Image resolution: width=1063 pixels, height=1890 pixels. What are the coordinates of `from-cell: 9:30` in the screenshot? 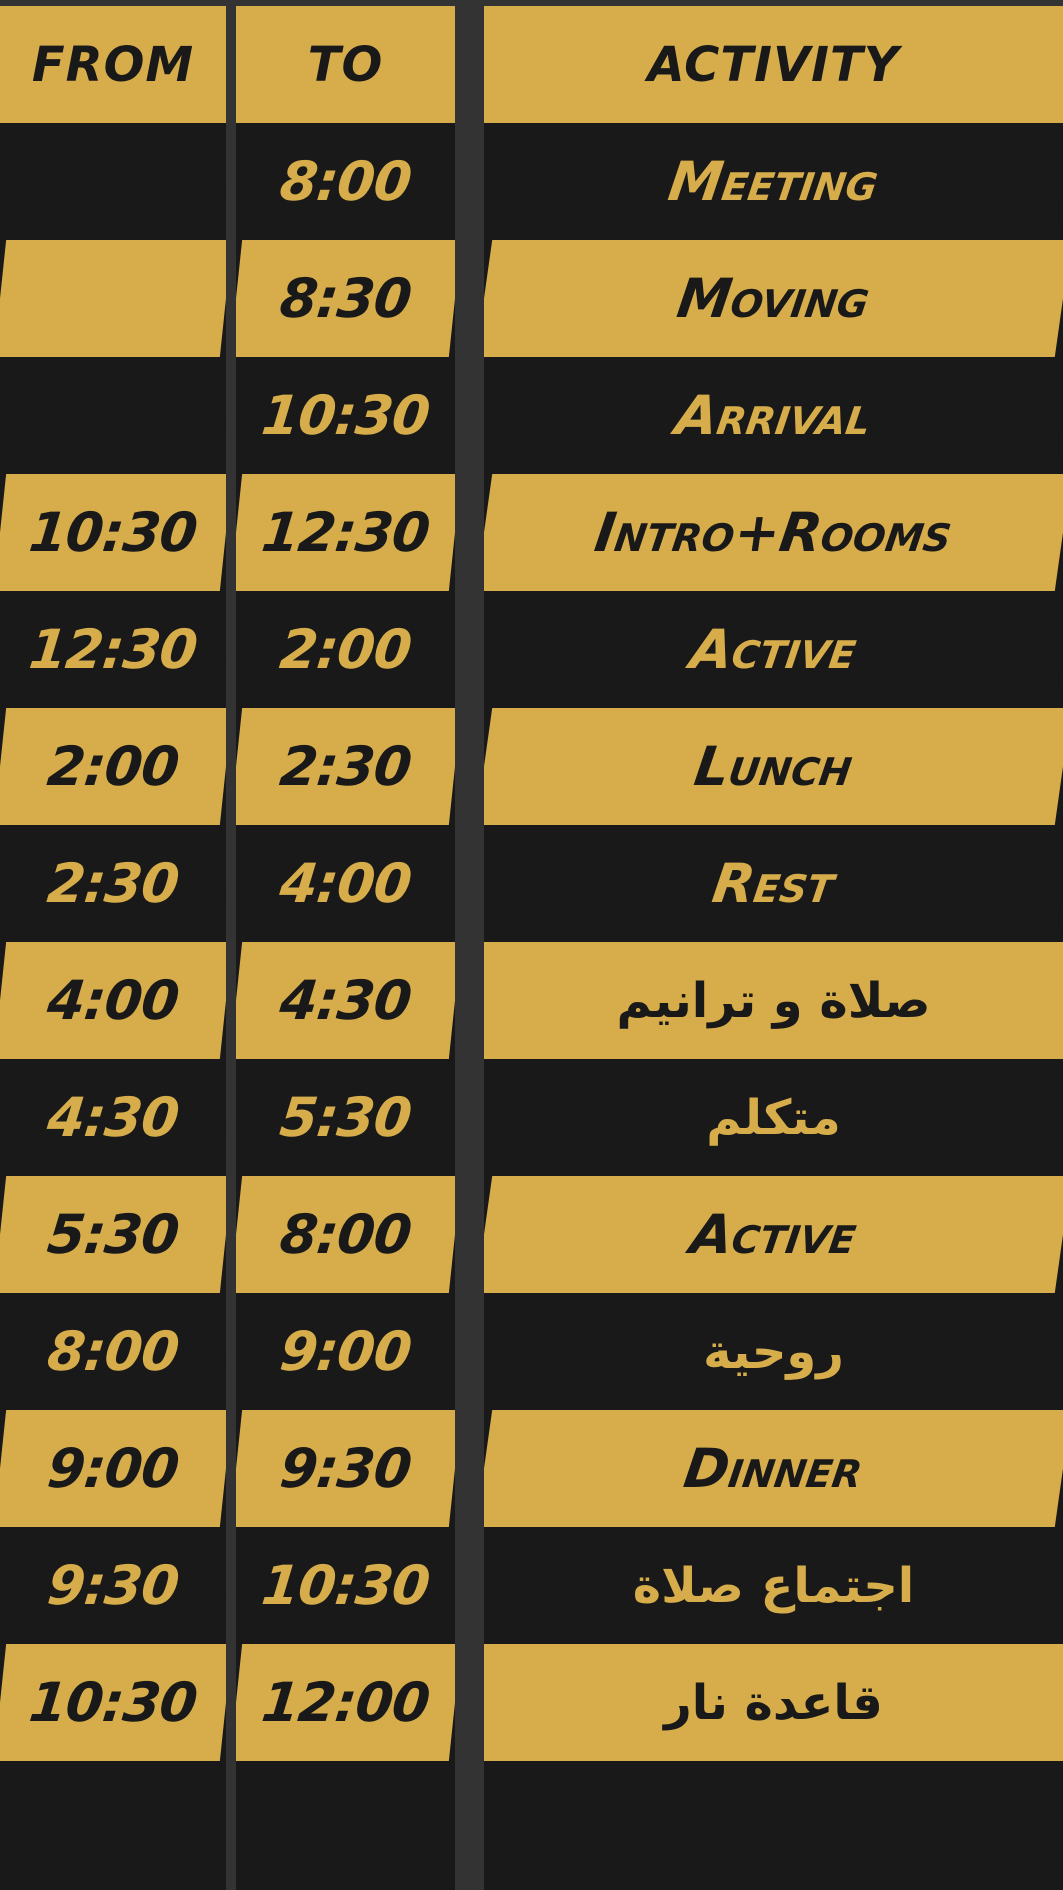 It's located at (113, 1585).